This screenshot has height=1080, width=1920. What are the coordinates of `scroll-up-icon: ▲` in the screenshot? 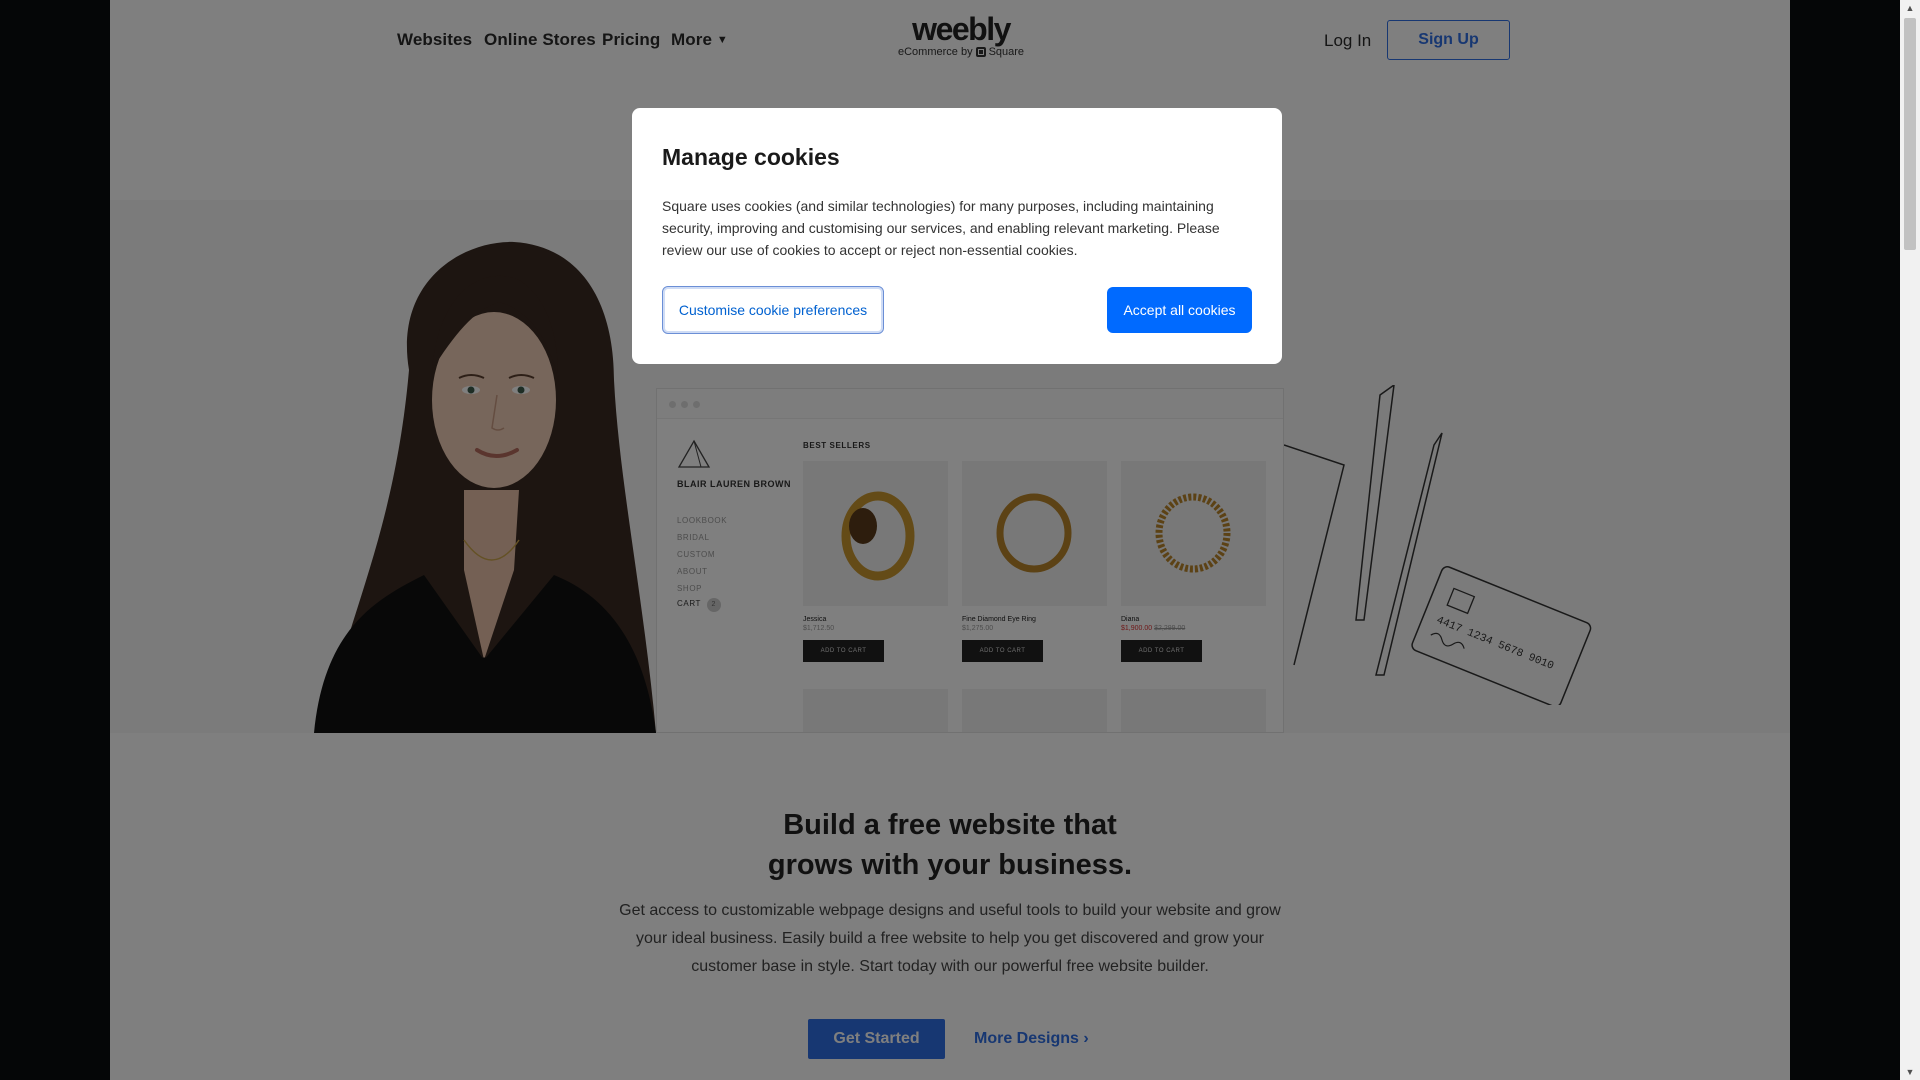 It's located at (1910, 8).